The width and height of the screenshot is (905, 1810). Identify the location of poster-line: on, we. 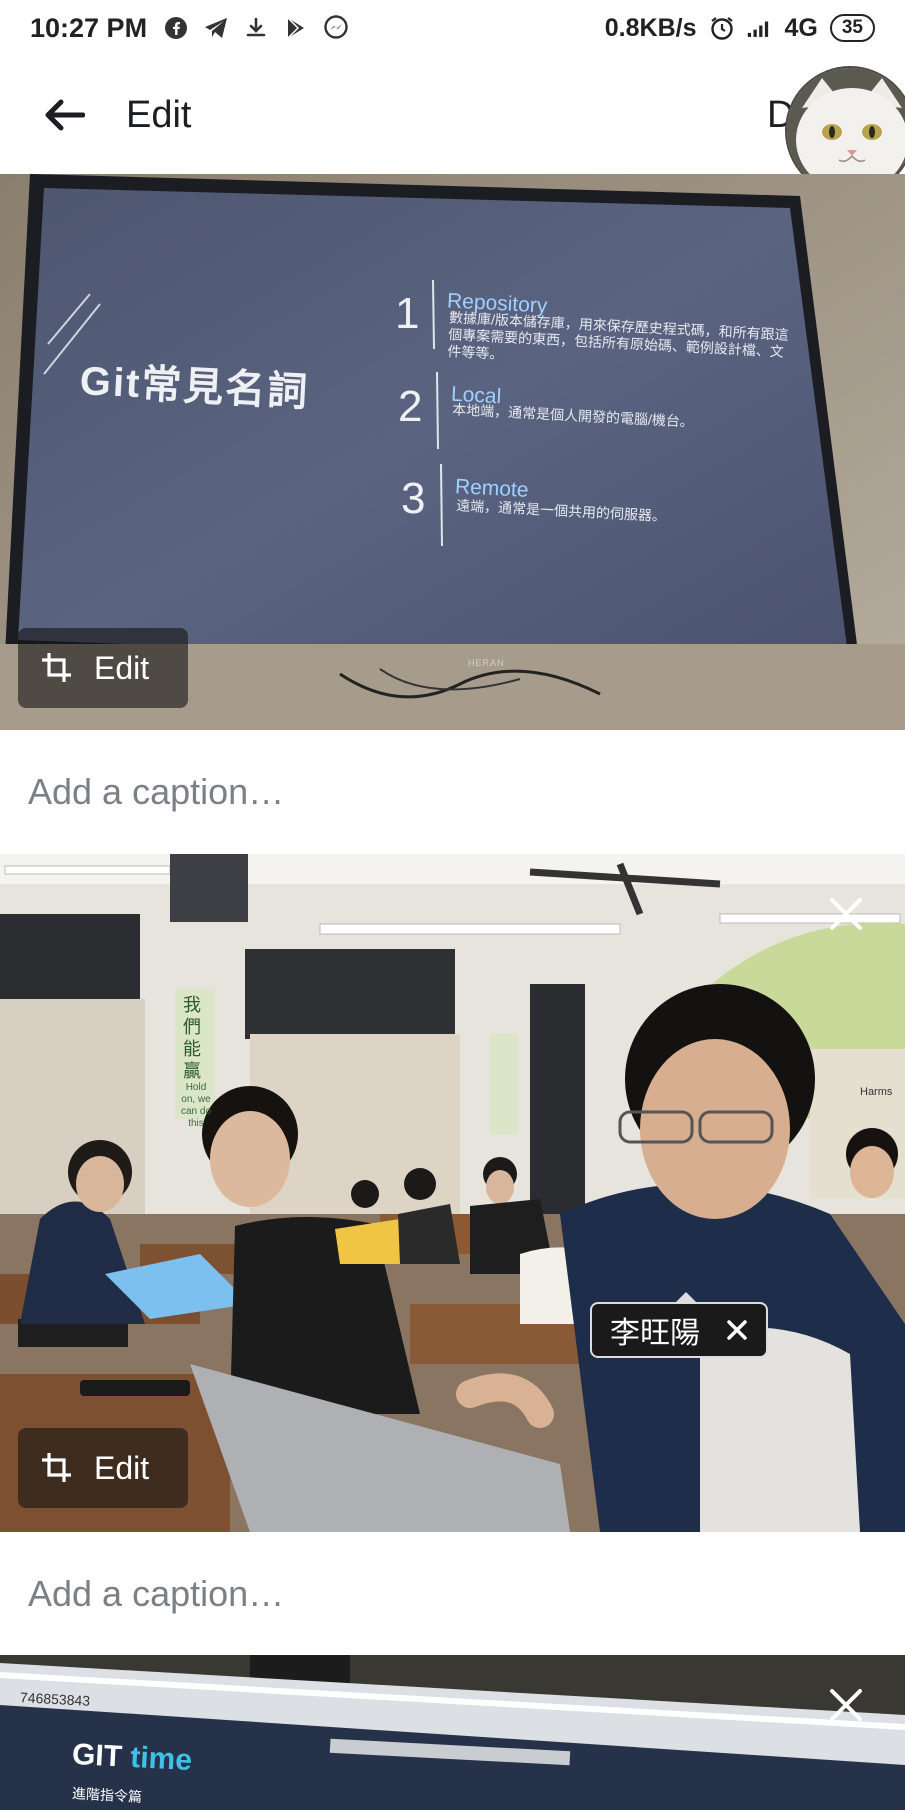
(196, 1099).